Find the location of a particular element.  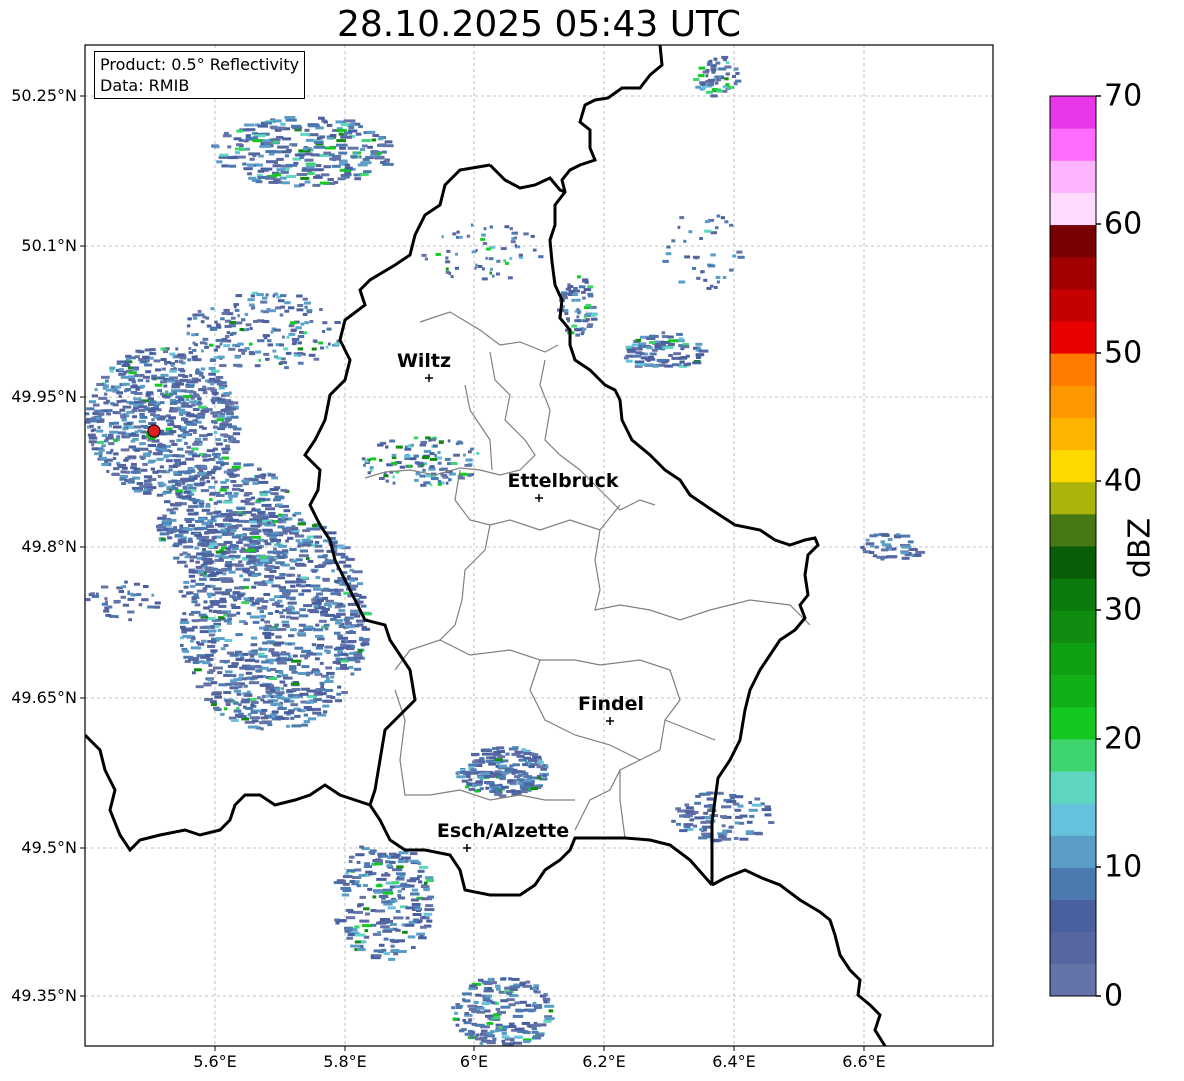

data-source-label: Data: RMIB is located at coordinates (145, 85).